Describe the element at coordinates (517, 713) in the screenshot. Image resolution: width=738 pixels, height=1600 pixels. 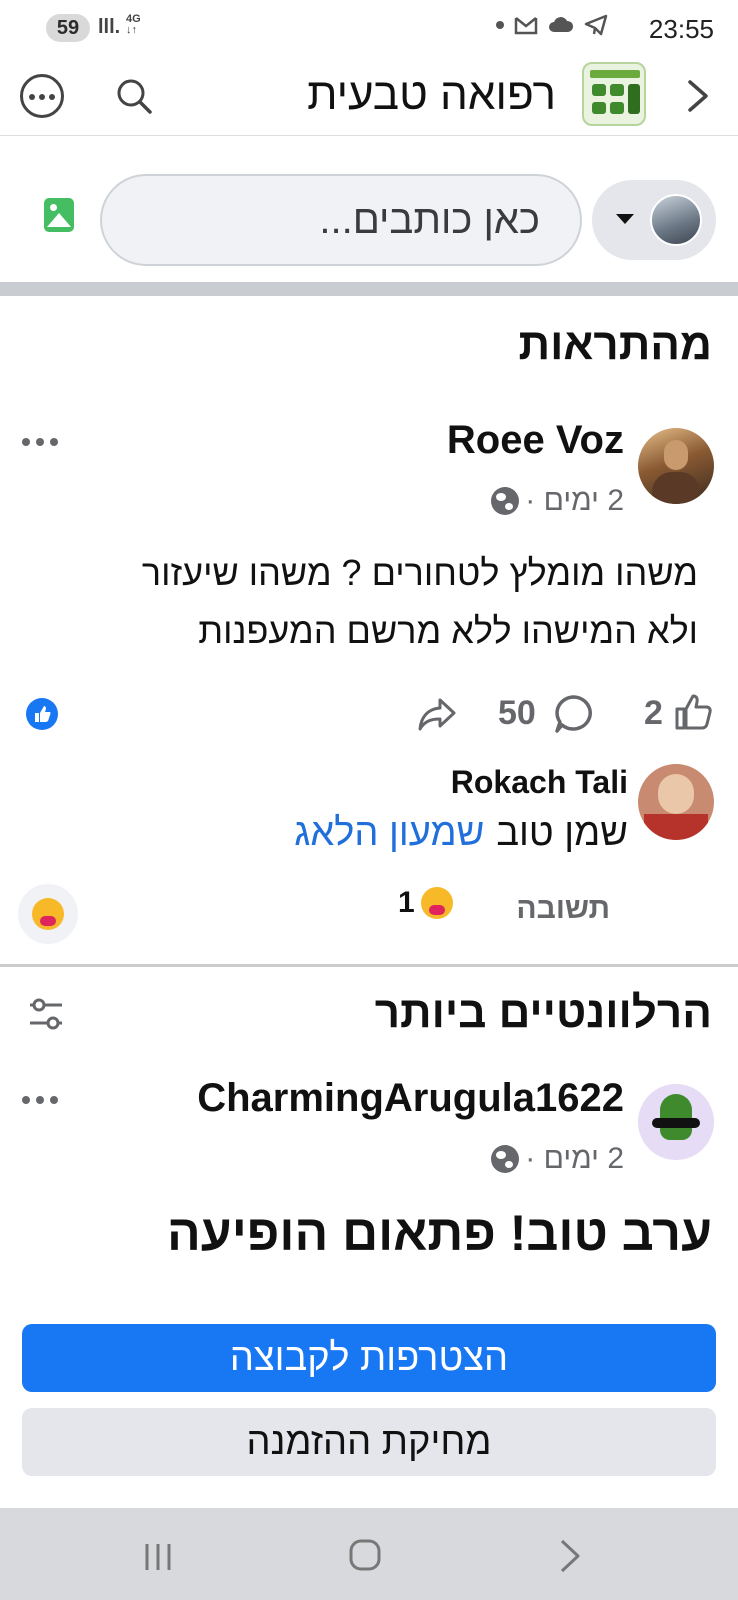
I see `comment-count: 50` at that location.